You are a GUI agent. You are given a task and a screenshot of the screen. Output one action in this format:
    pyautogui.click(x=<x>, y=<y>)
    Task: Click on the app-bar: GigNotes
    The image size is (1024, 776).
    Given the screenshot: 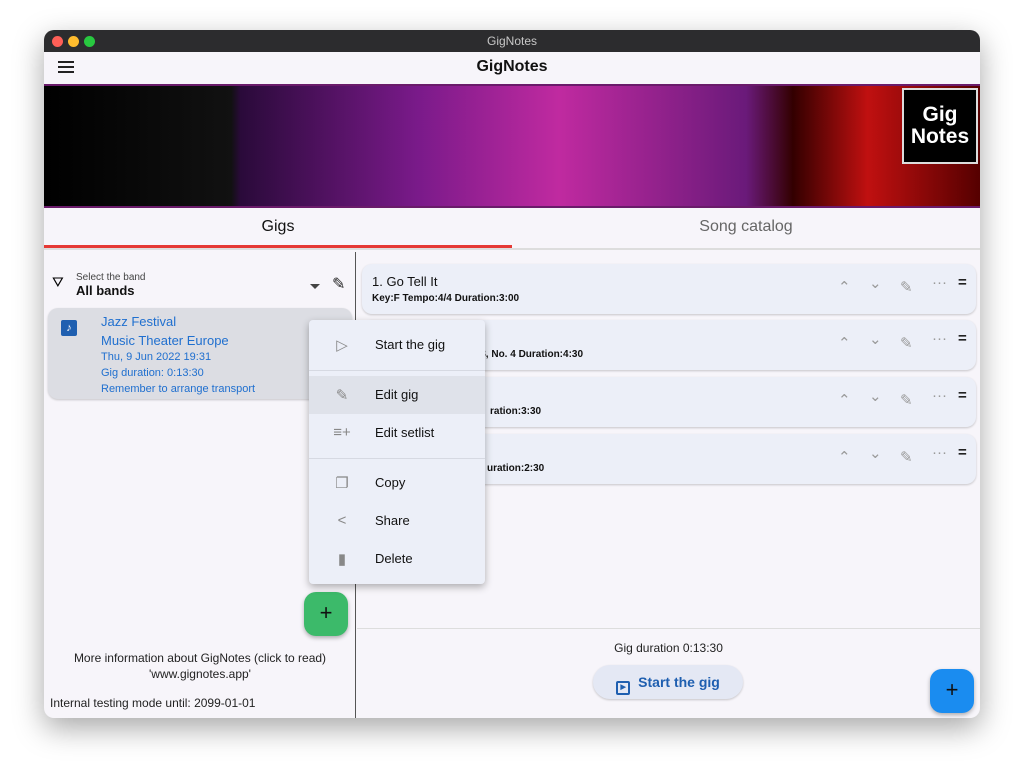 What is the action you would take?
    pyautogui.click(x=512, y=68)
    